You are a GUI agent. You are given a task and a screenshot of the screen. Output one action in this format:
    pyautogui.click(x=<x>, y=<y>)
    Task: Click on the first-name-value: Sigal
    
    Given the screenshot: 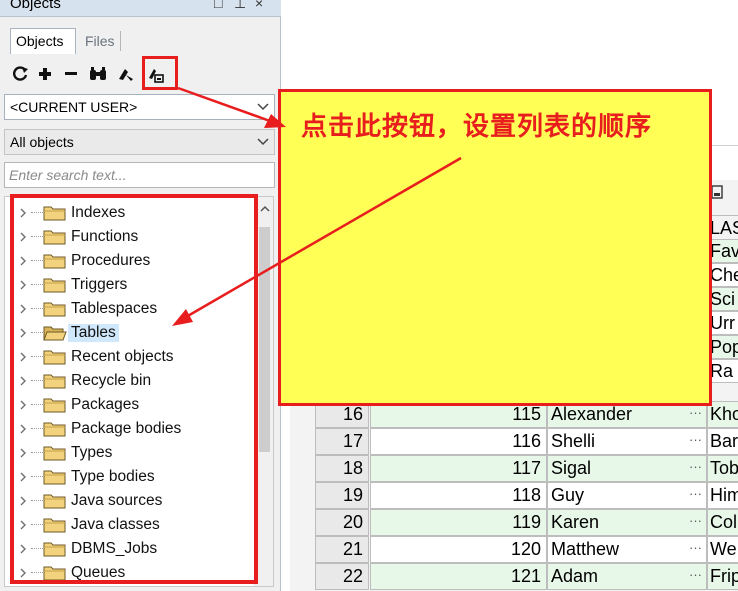 What is the action you would take?
    pyautogui.click(x=571, y=468)
    